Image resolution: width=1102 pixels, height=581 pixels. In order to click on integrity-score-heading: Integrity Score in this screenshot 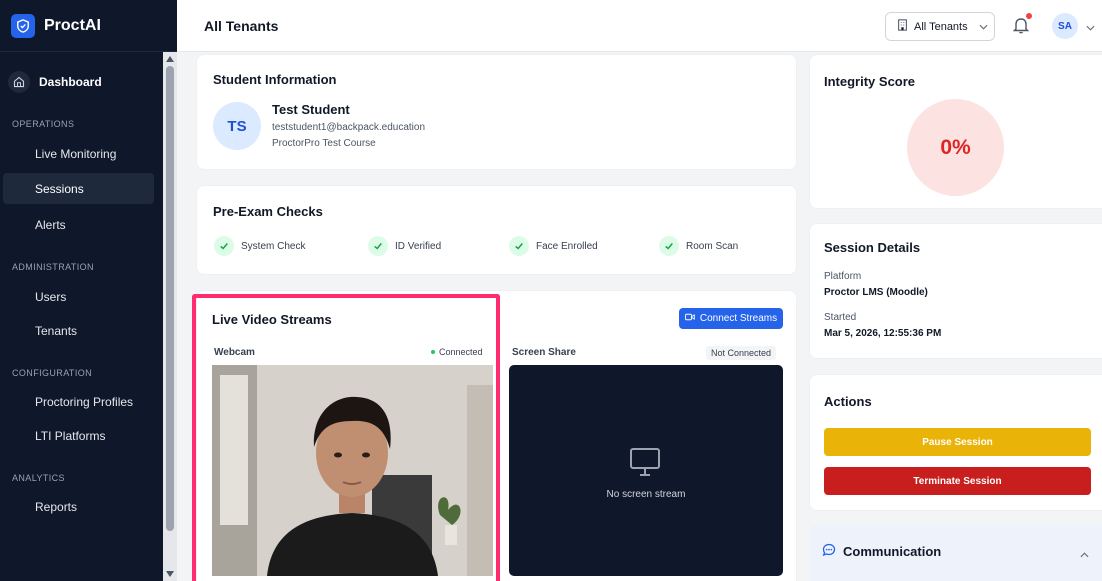, I will do `click(870, 81)`.